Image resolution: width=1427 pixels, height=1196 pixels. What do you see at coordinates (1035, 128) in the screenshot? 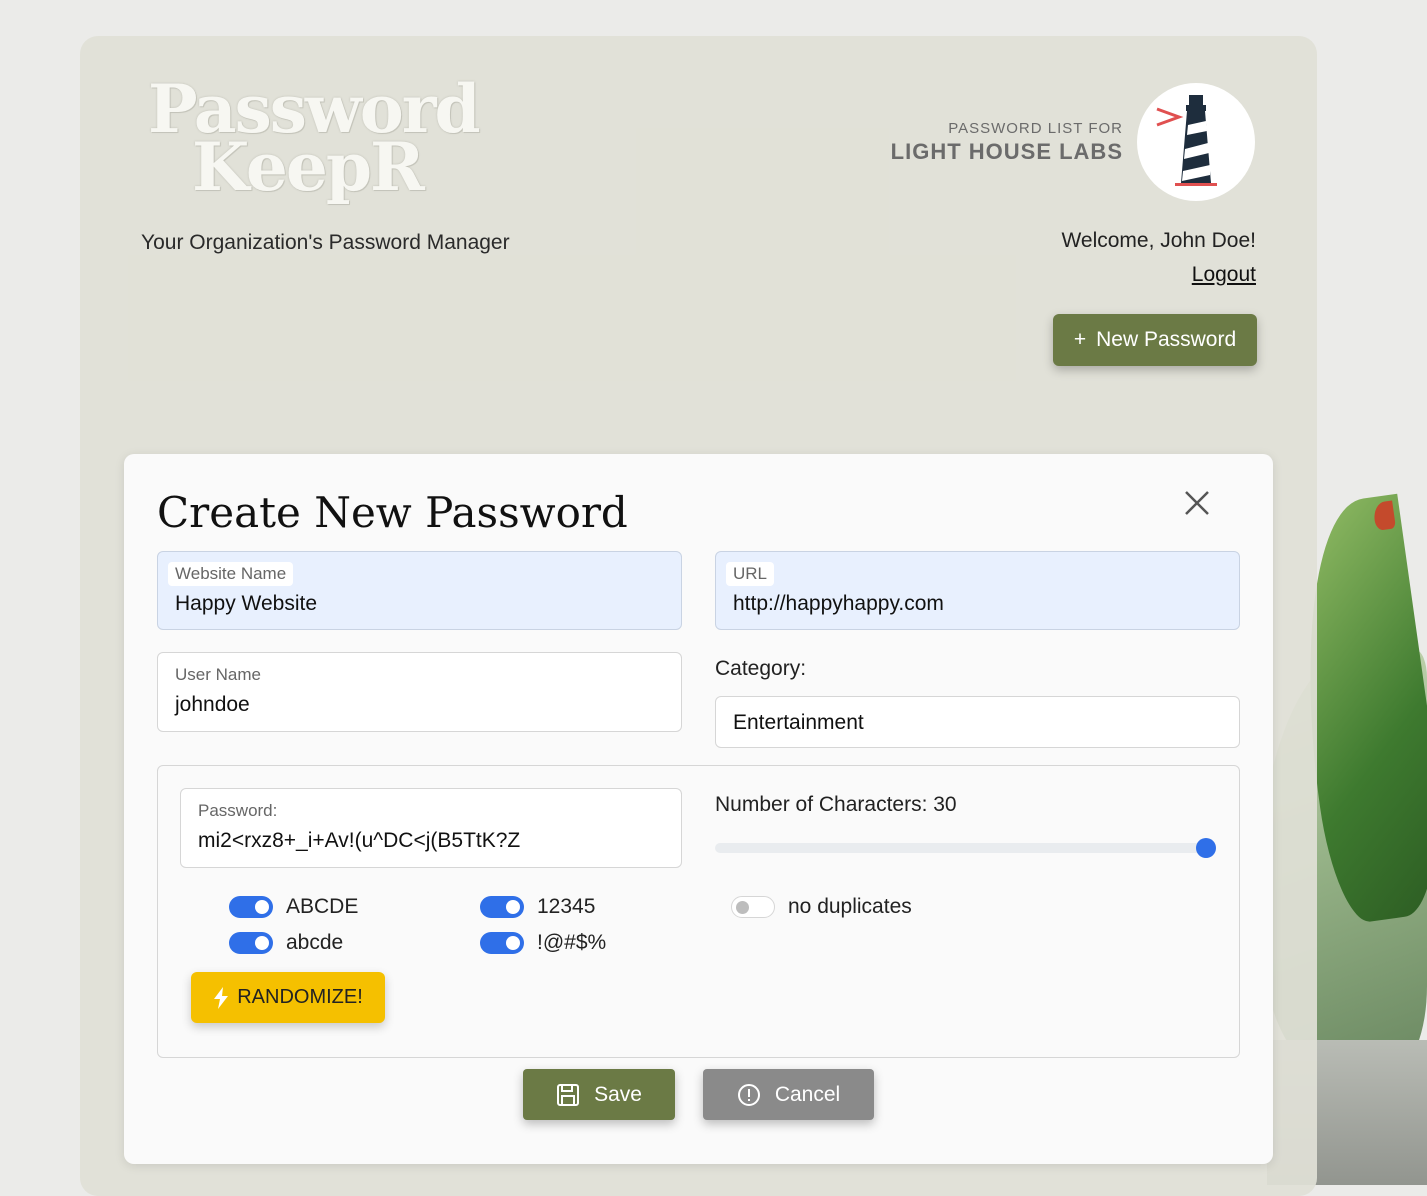
I see `org-subtitle: PASSWORD LIST FOR` at bounding box center [1035, 128].